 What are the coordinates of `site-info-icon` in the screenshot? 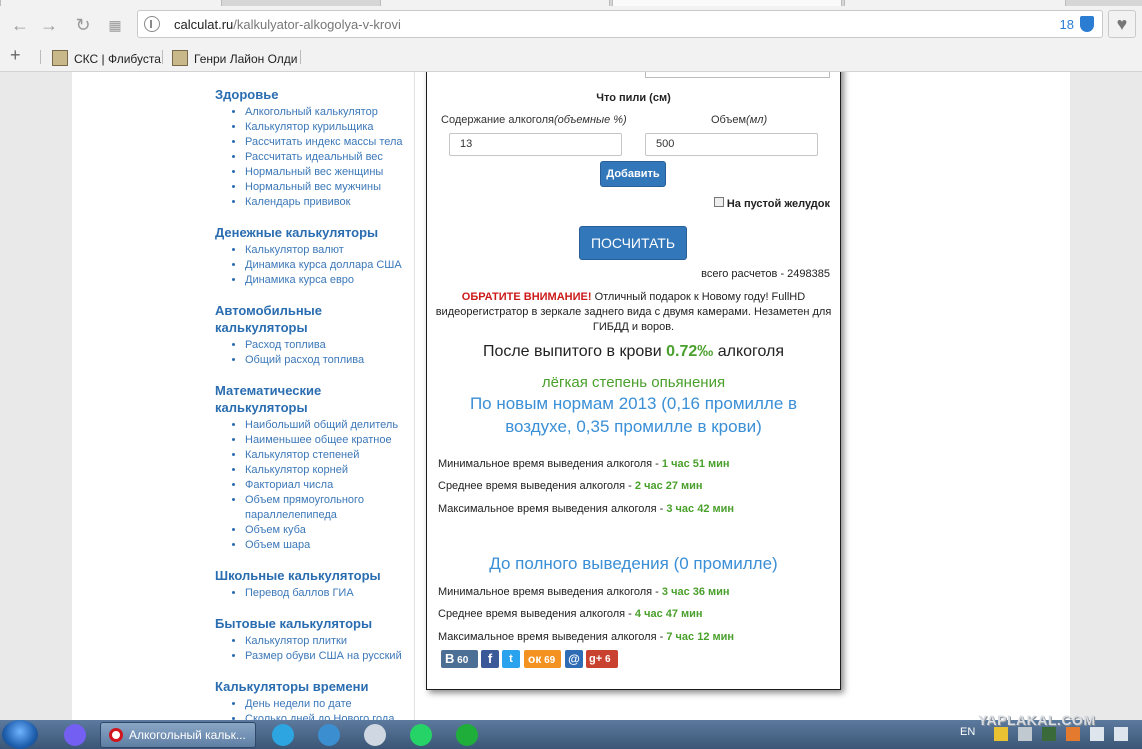 It's located at (152, 24).